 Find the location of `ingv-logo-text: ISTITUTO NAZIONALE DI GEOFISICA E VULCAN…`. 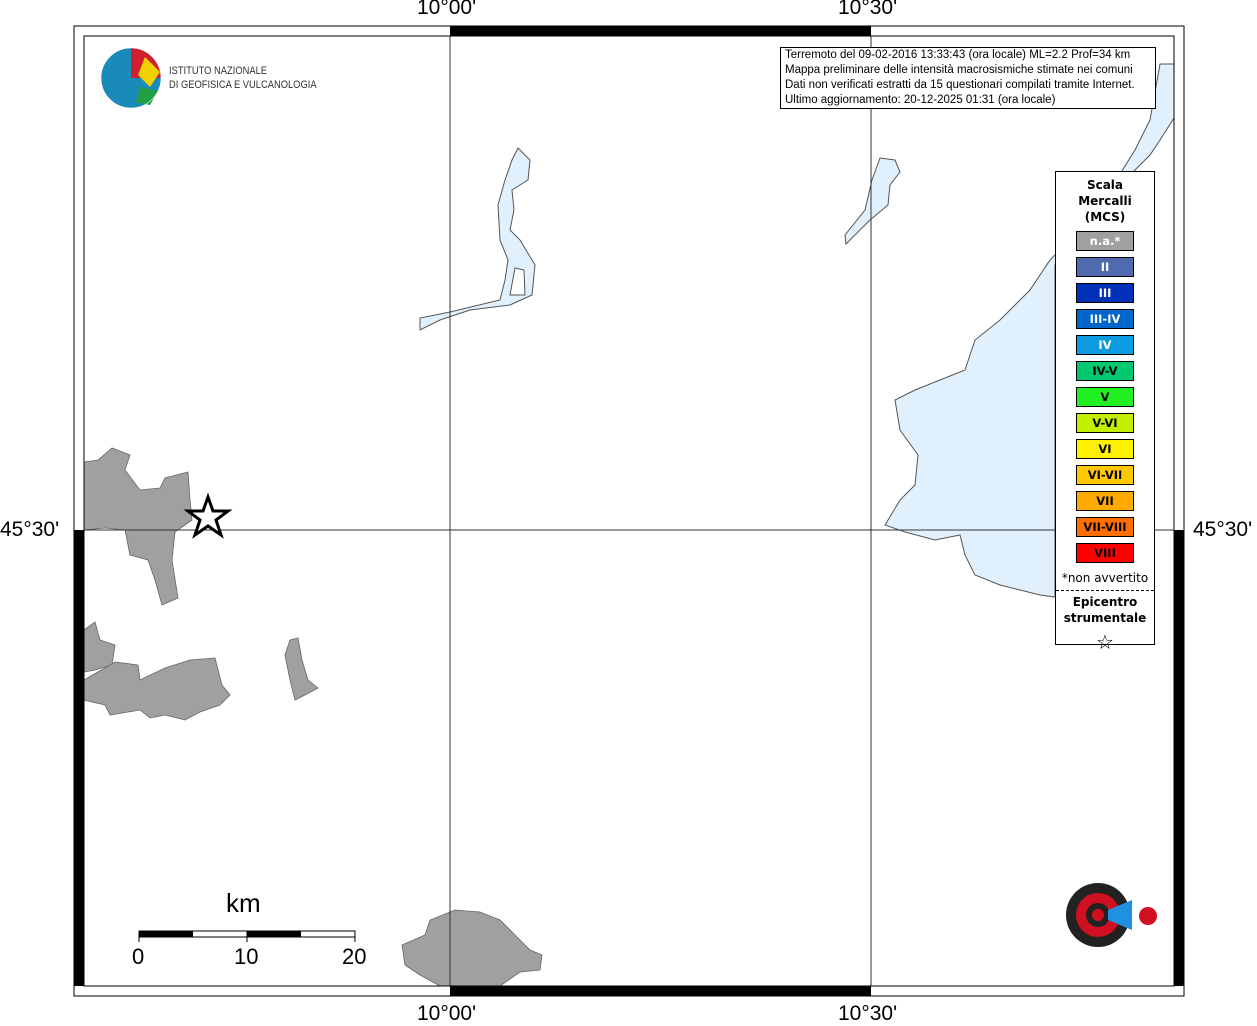

ingv-logo-text: ISTITUTO NAZIONALE DI GEOFISICA E VULCAN… is located at coordinates (243, 78).